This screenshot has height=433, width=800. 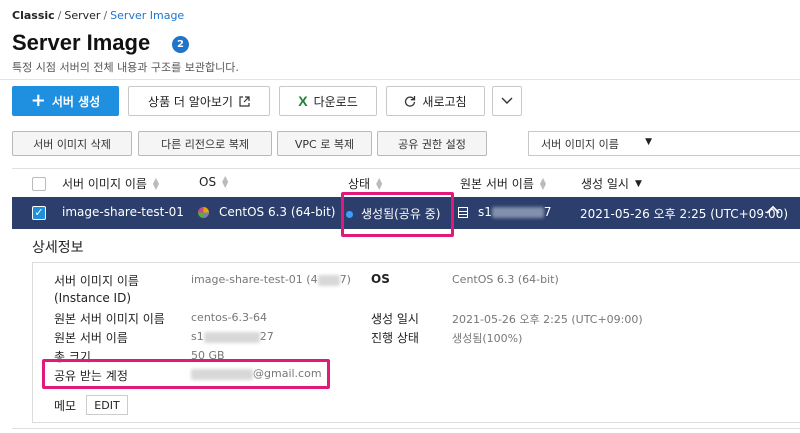 What do you see at coordinates (58, 248) in the screenshot?
I see `detail-title: 상세정보` at bounding box center [58, 248].